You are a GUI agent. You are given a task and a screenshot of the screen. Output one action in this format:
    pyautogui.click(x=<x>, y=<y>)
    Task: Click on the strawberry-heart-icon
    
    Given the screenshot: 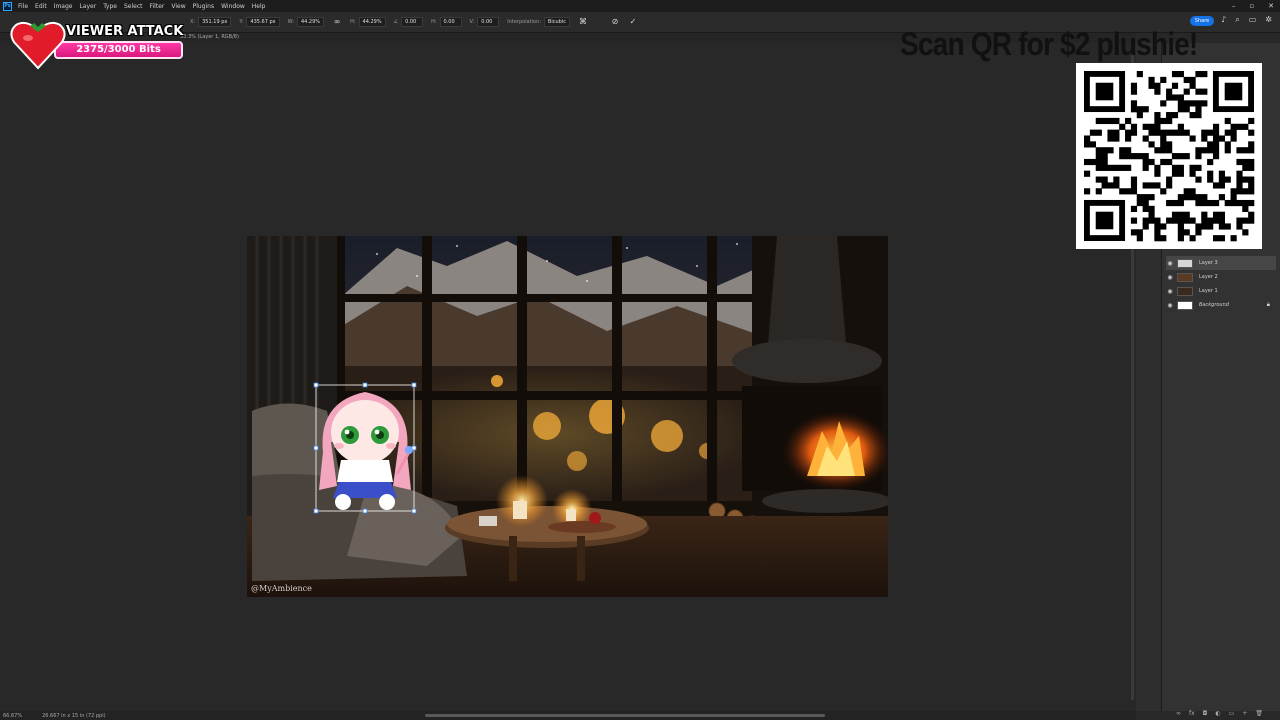 What is the action you would take?
    pyautogui.click(x=38, y=45)
    